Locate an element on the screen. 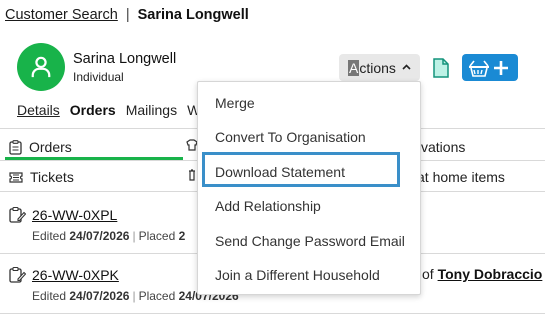 The height and width of the screenshot is (322, 545). breadcrumb-customer-search-link: Customer Search is located at coordinates (61, 15).